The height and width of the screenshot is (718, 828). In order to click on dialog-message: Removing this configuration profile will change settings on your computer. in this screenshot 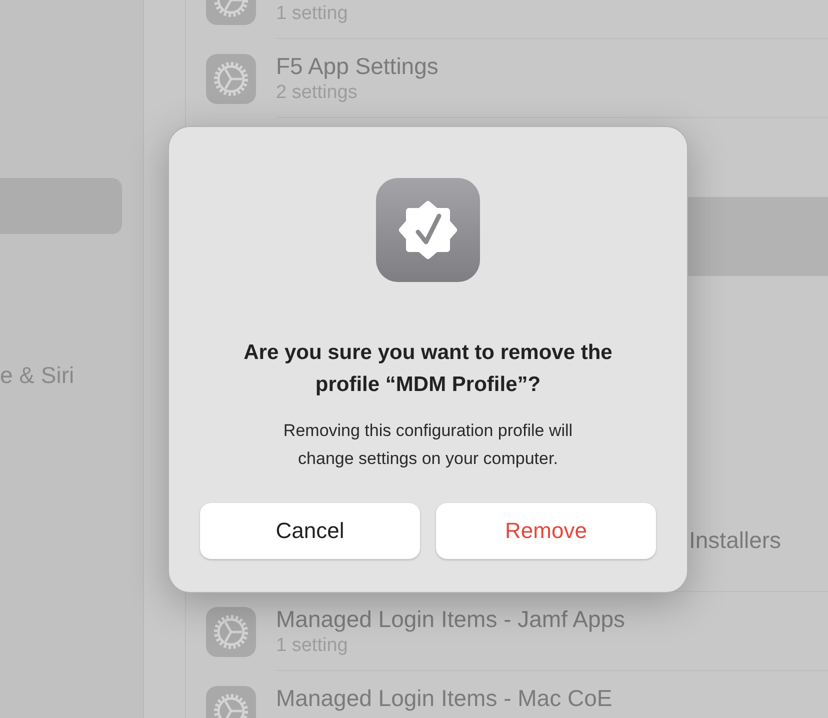, I will do `click(428, 445)`.